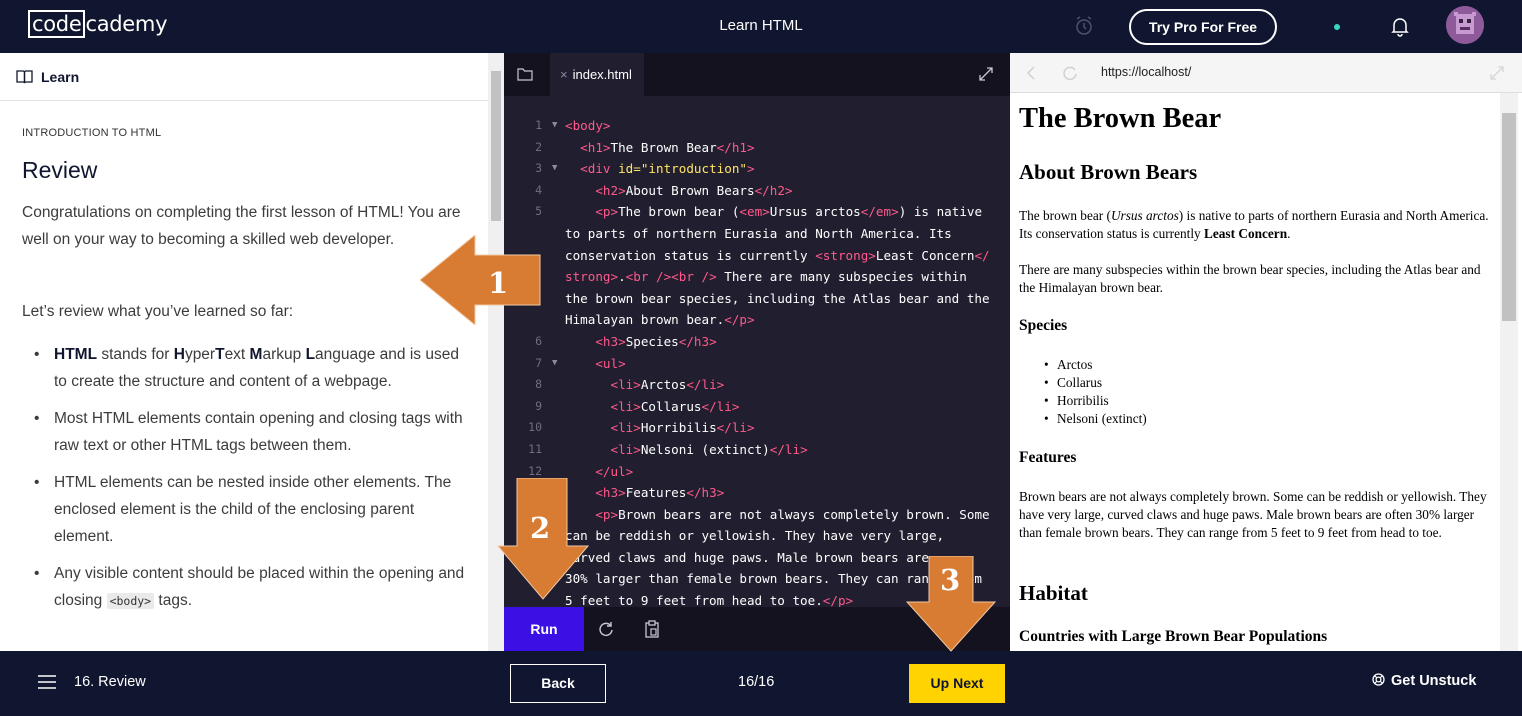 The image size is (1522, 716). Describe the element at coordinates (756, 682) in the screenshot. I see `lesson-progress: 16/16` at that location.